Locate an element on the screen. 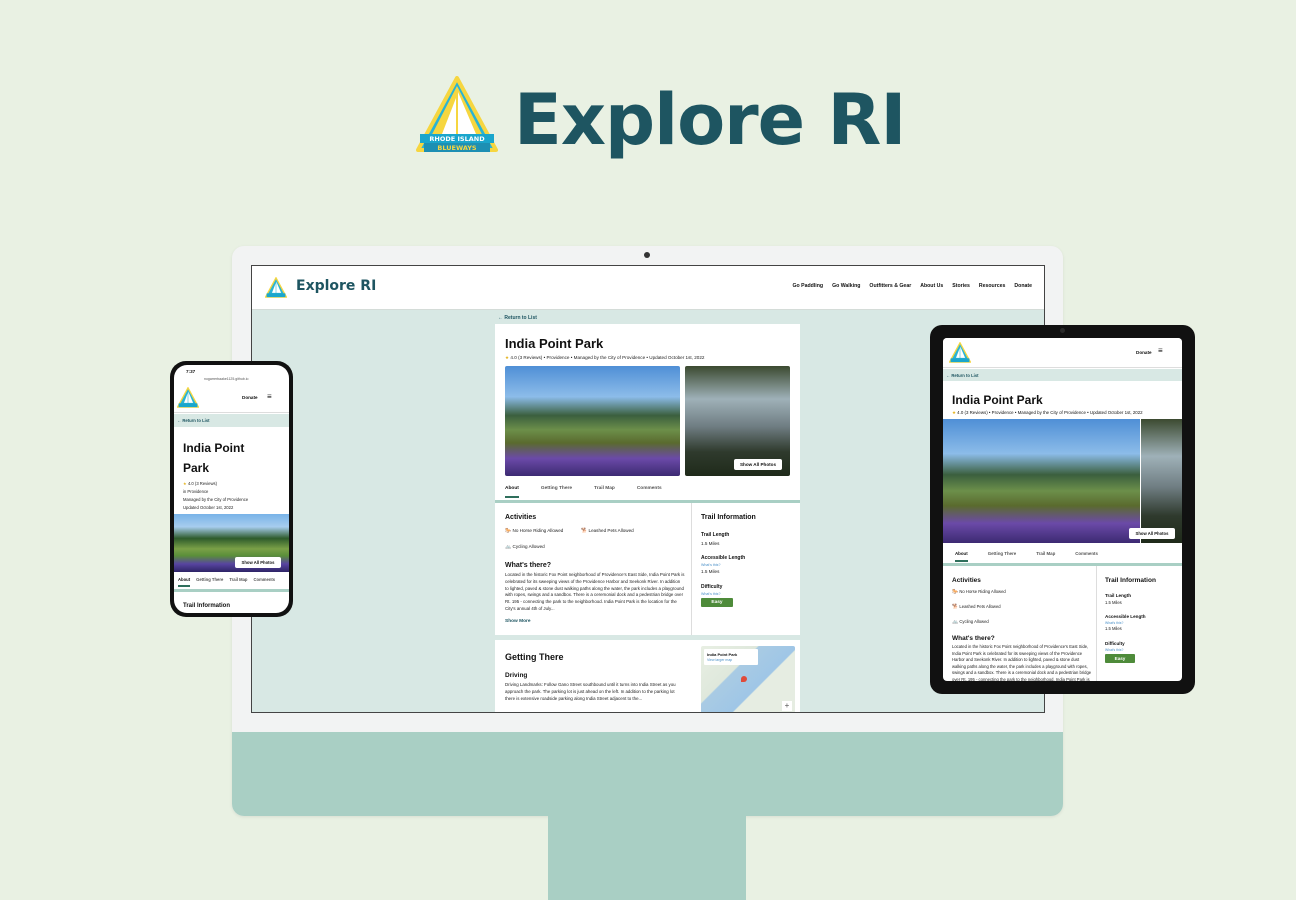  tablet-hamburger-icon: ≡ is located at coordinates (1160, 350).